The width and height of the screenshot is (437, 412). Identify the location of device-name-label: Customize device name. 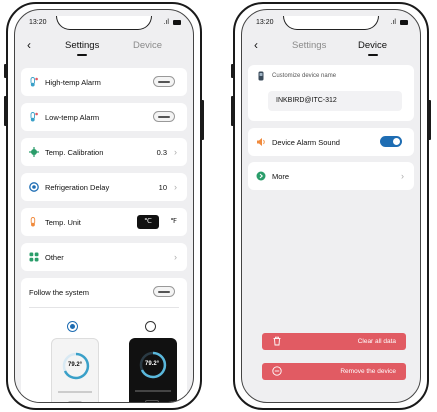
(304, 76).